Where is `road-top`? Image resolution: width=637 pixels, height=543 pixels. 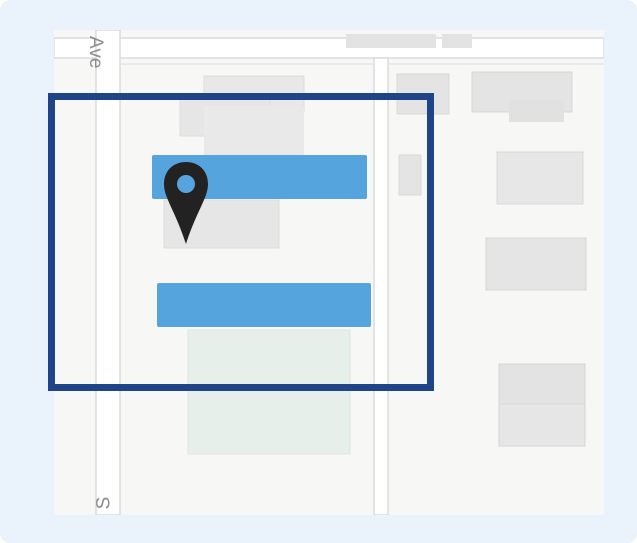
road-top is located at coordinates (329, 48).